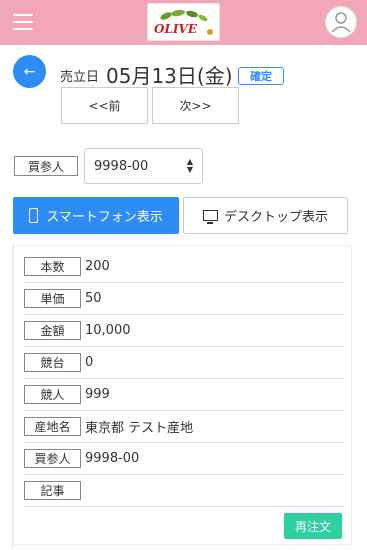 The image size is (367, 550). What do you see at coordinates (261, 76) in the screenshot?
I see `status-badge: 確定` at bounding box center [261, 76].